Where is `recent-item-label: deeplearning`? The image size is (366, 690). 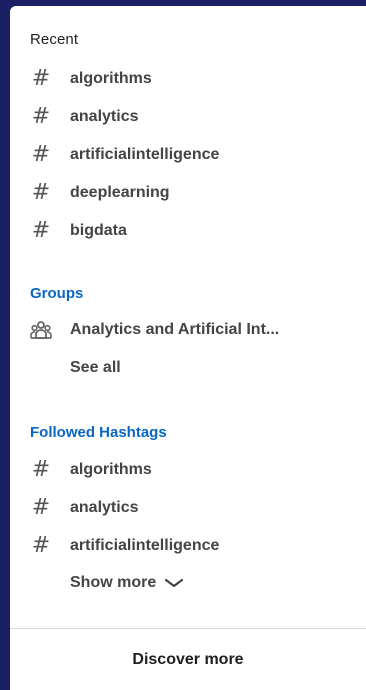 recent-item-label: deeplearning is located at coordinates (120, 192).